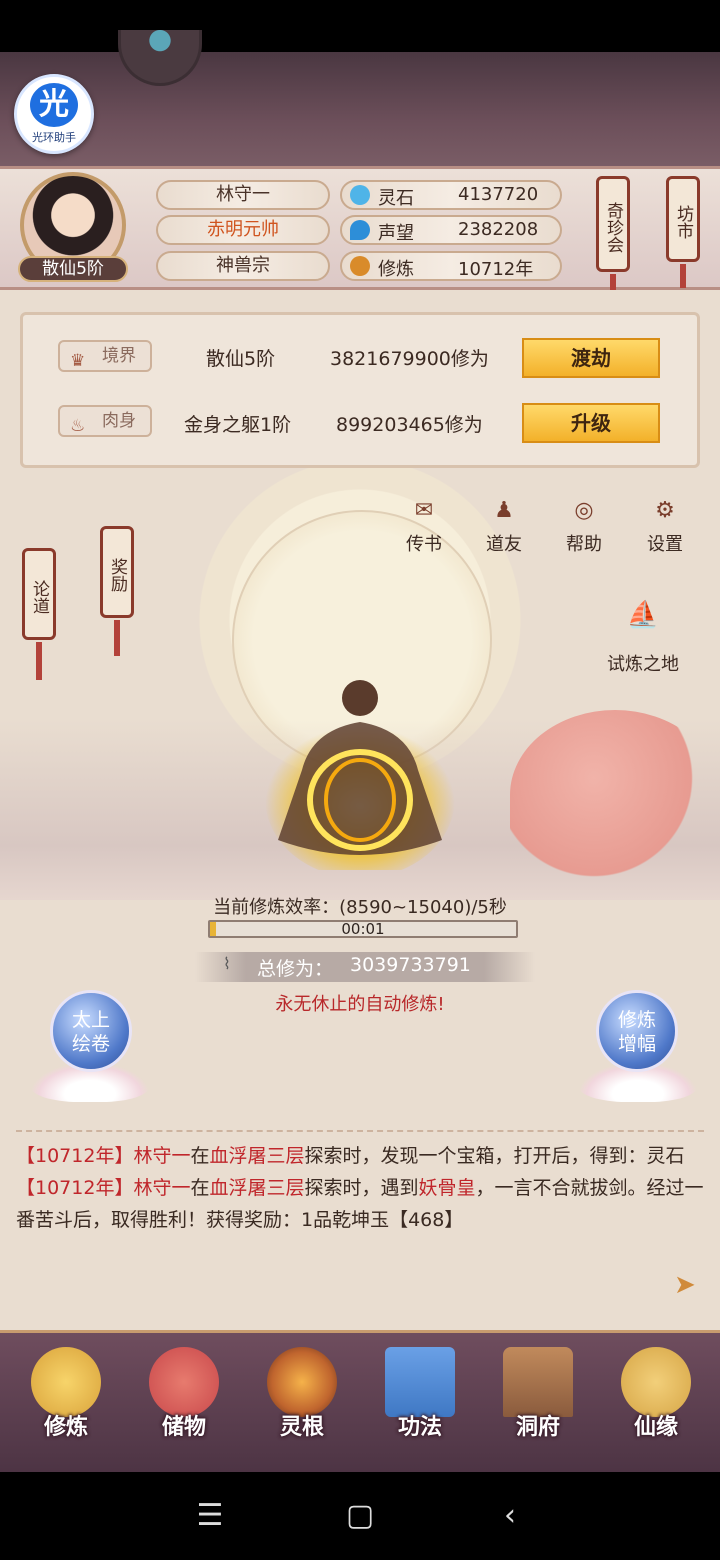 The width and height of the screenshot is (720, 1560). What do you see at coordinates (451, 230) in the screenshot?
I see `stat-reputation: 声望 2382208` at bounding box center [451, 230].